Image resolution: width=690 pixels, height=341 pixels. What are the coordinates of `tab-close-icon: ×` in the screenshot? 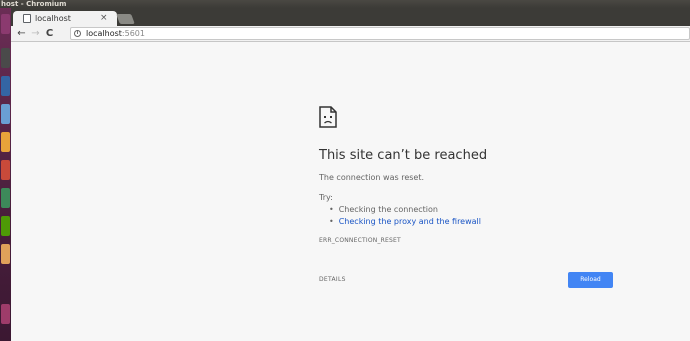 It's located at (104, 18).